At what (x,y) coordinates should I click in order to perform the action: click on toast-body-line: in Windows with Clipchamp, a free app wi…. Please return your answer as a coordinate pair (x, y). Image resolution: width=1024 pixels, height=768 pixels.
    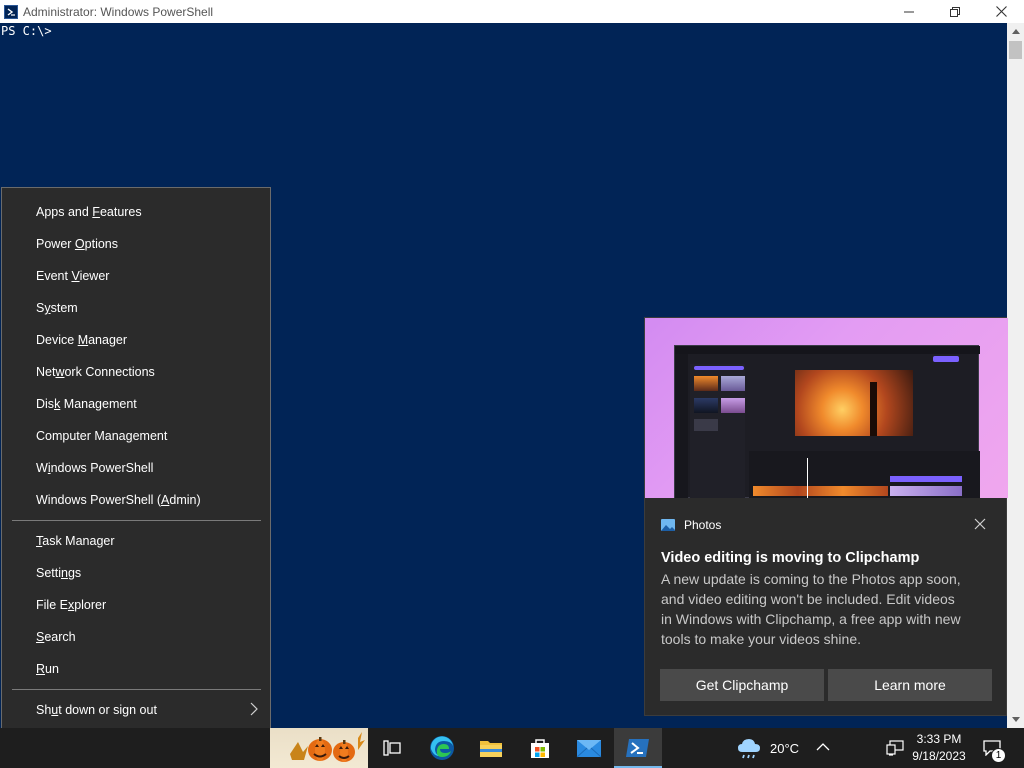
    Looking at the image, I should click on (811, 619).